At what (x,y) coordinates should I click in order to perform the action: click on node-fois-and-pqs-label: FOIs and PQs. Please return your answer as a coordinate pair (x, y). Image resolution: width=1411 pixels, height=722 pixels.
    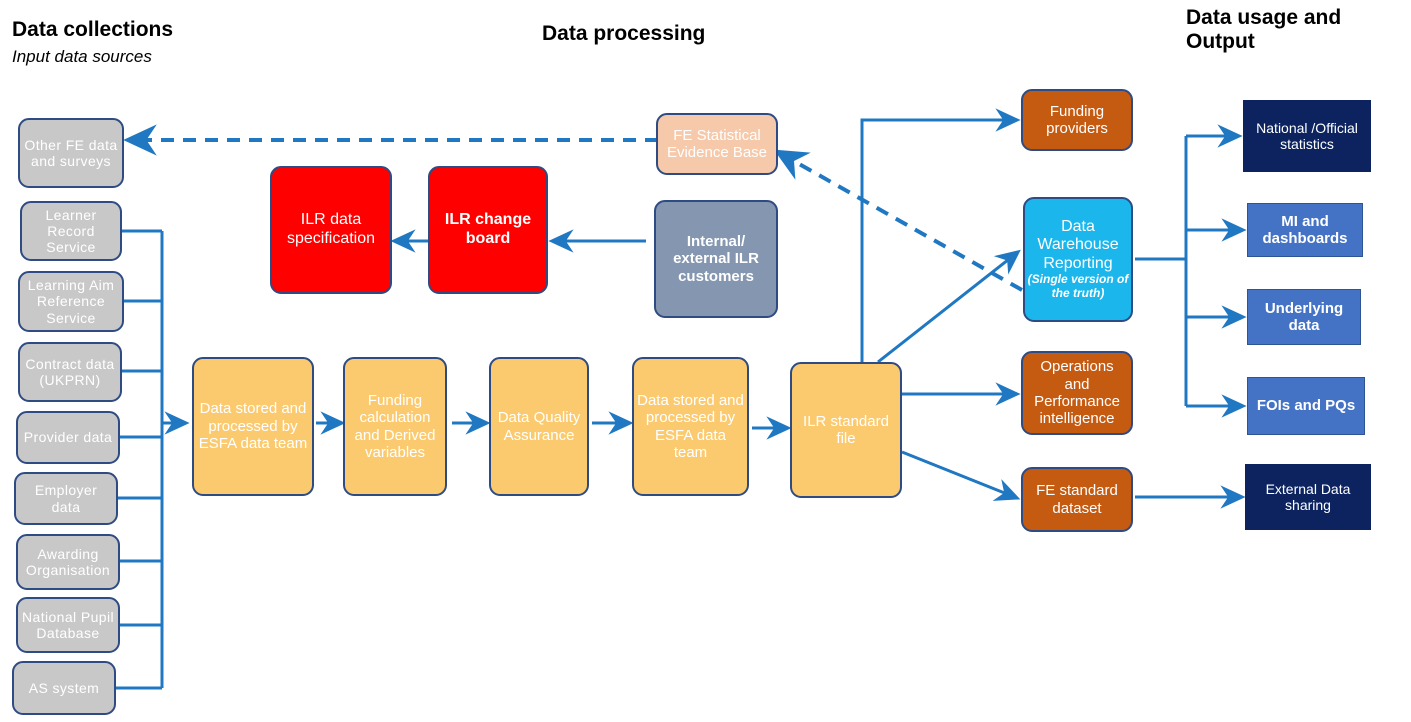
    Looking at the image, I should click on (1306, 406).